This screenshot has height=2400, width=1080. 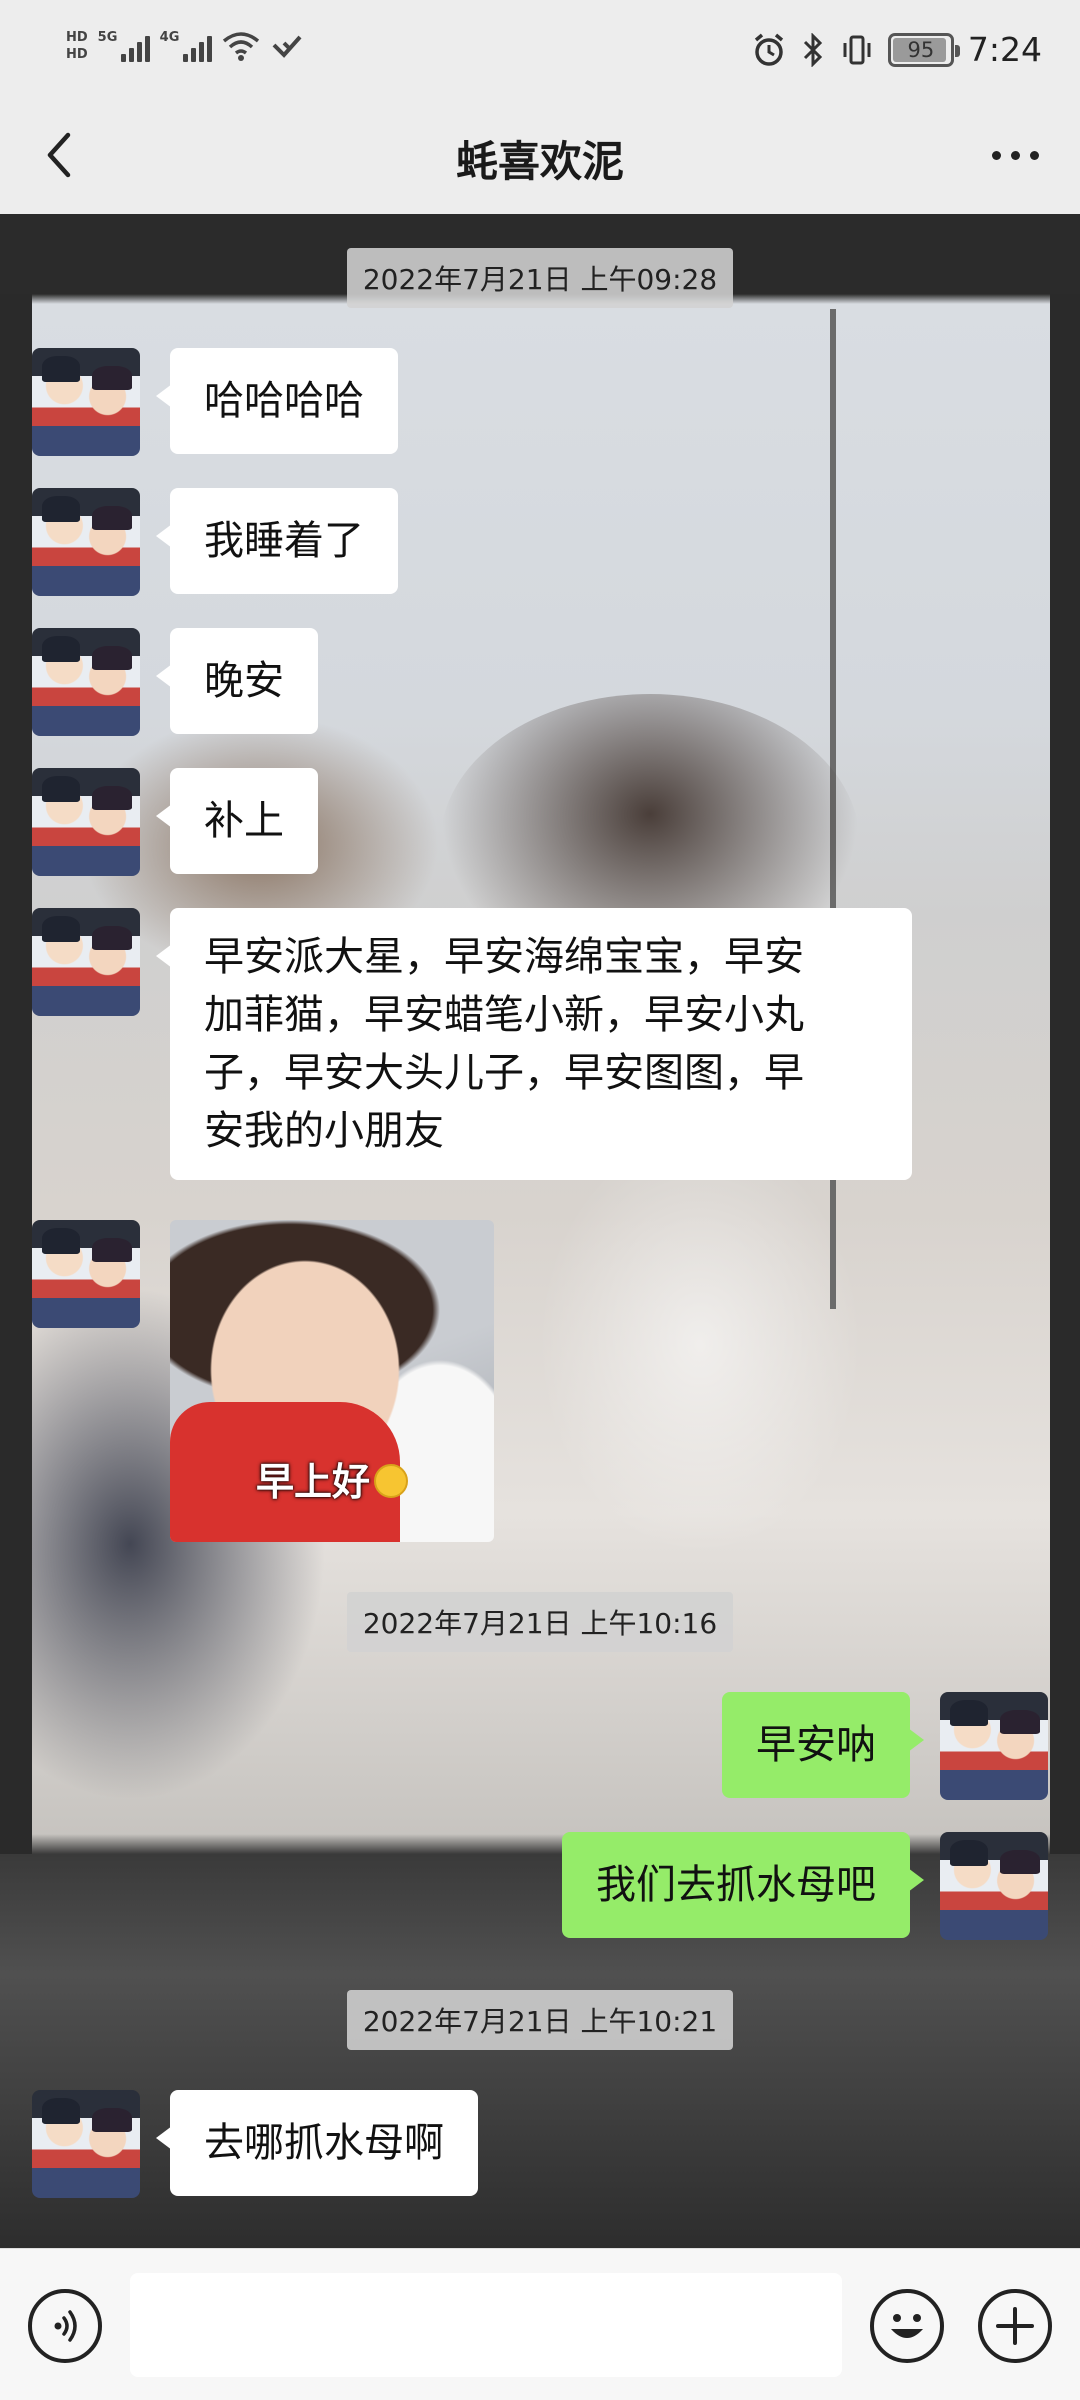 What do you see at coordinates (504, 1015) in the screenshot?
I see `message-text-line: 加菲猫，早安蜡笔小新，早安小丸` at bounding box center [504, 1015].